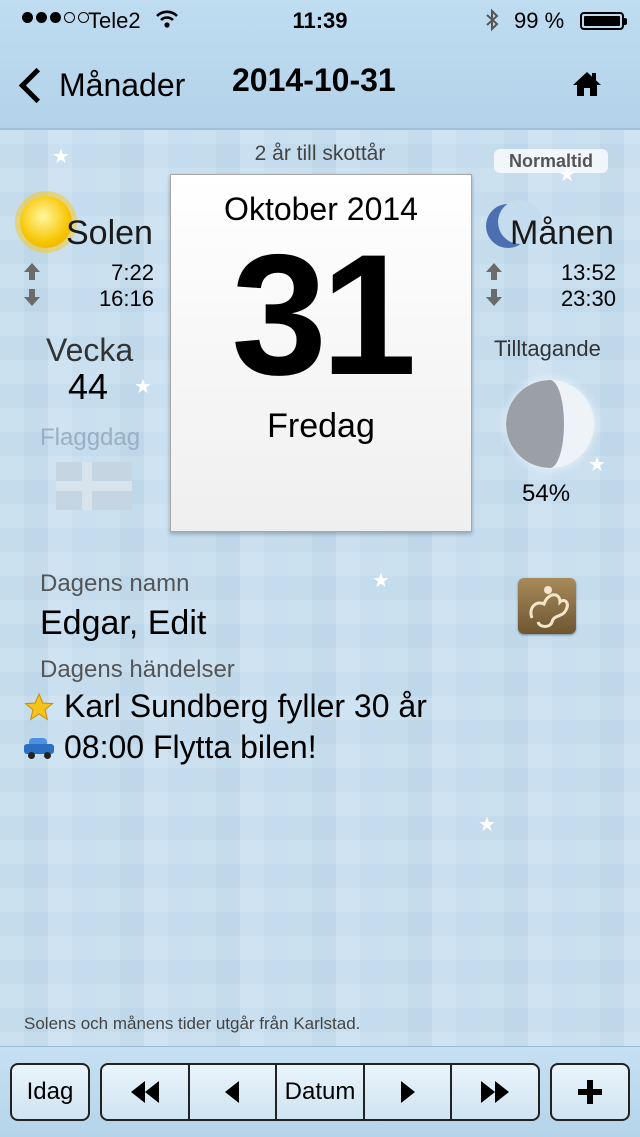  What do you see at coordinates (314, 80) in the screenshot?
I see `page-title: 2014-10-31` at bounding box center [314, 80].